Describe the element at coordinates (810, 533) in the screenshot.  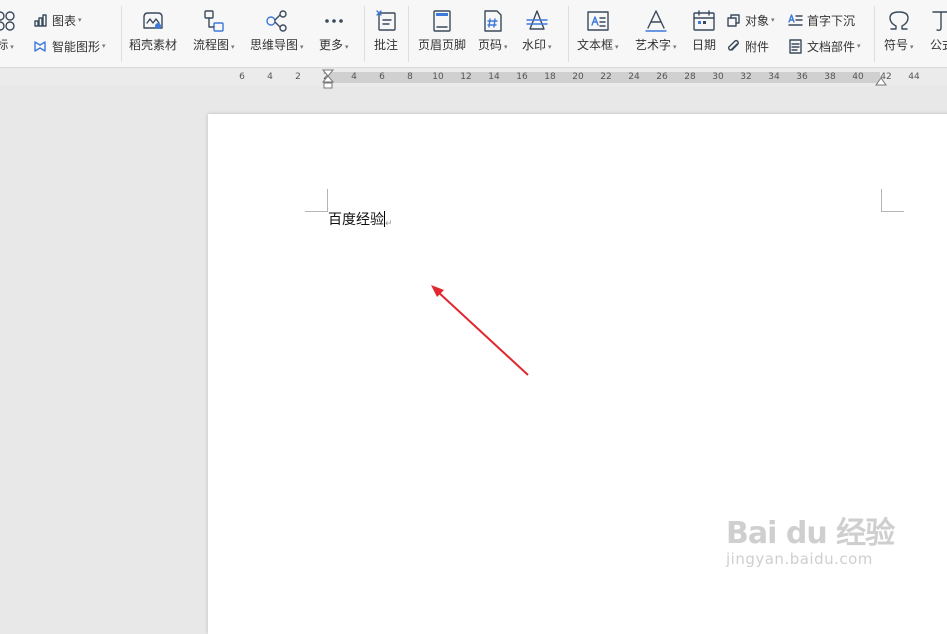
I see `watermark-logo: Bai du 经验` at that location.